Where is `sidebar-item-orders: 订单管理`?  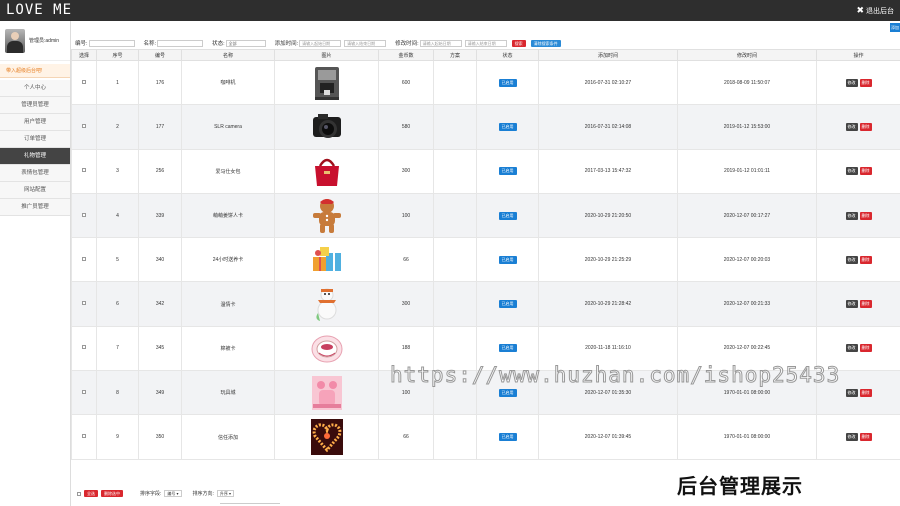 sidebar-item-orders: 订单管理 is located at coordinates (35, 139).